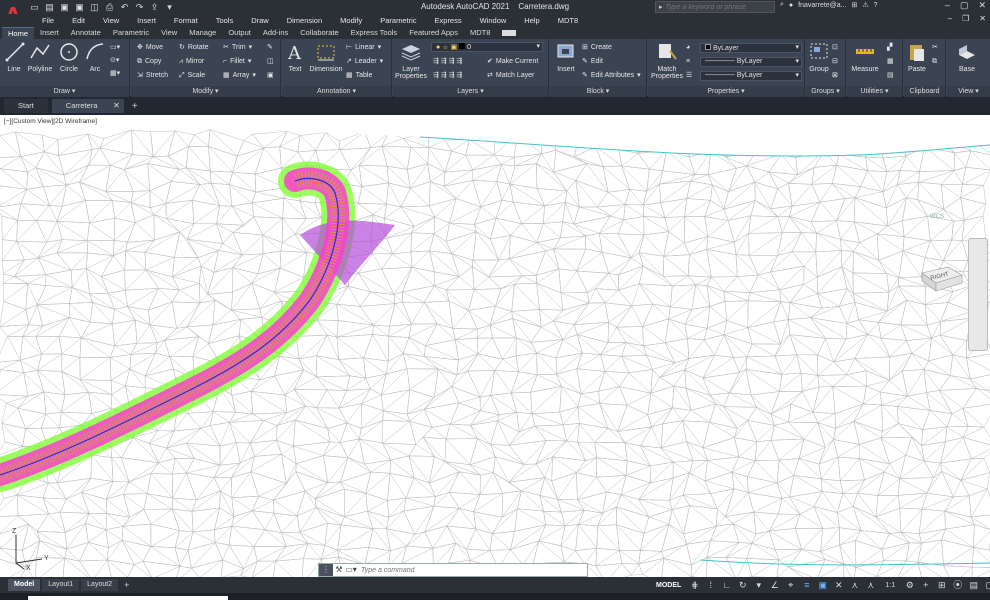 The image size is (990, 600). I want to click on layer-tools-row-2: ⇶ ⇶ ⇶ ⇶, so click(447, 76).